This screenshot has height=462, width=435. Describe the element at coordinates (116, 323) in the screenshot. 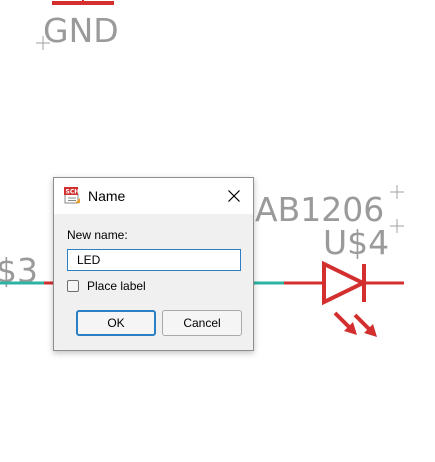

I see `ok-button: OK` at that location.